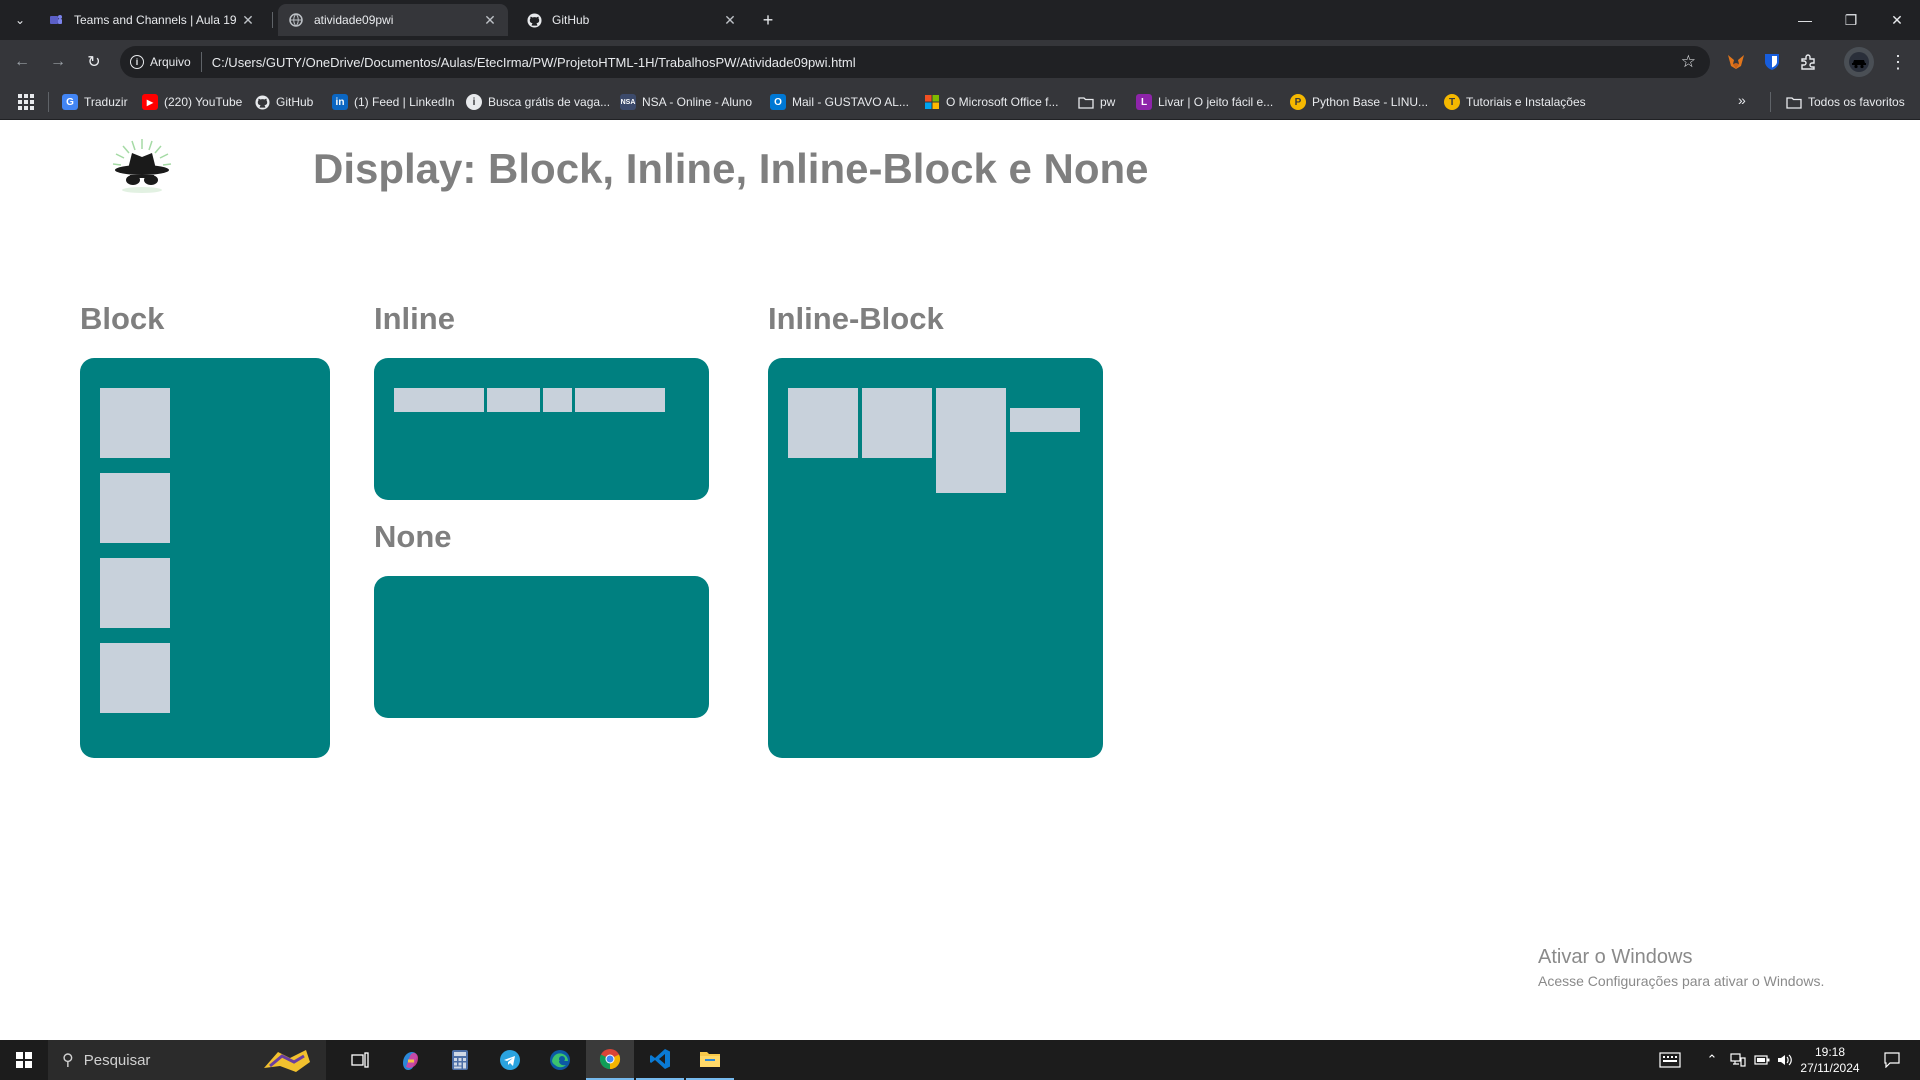 The height and width of the screenshot is (1080, 1920). What do you see at coordinates (170, 62) in the screenshot?
I see `site-chip-label: Arquivo` at bounding box center [170, 62].